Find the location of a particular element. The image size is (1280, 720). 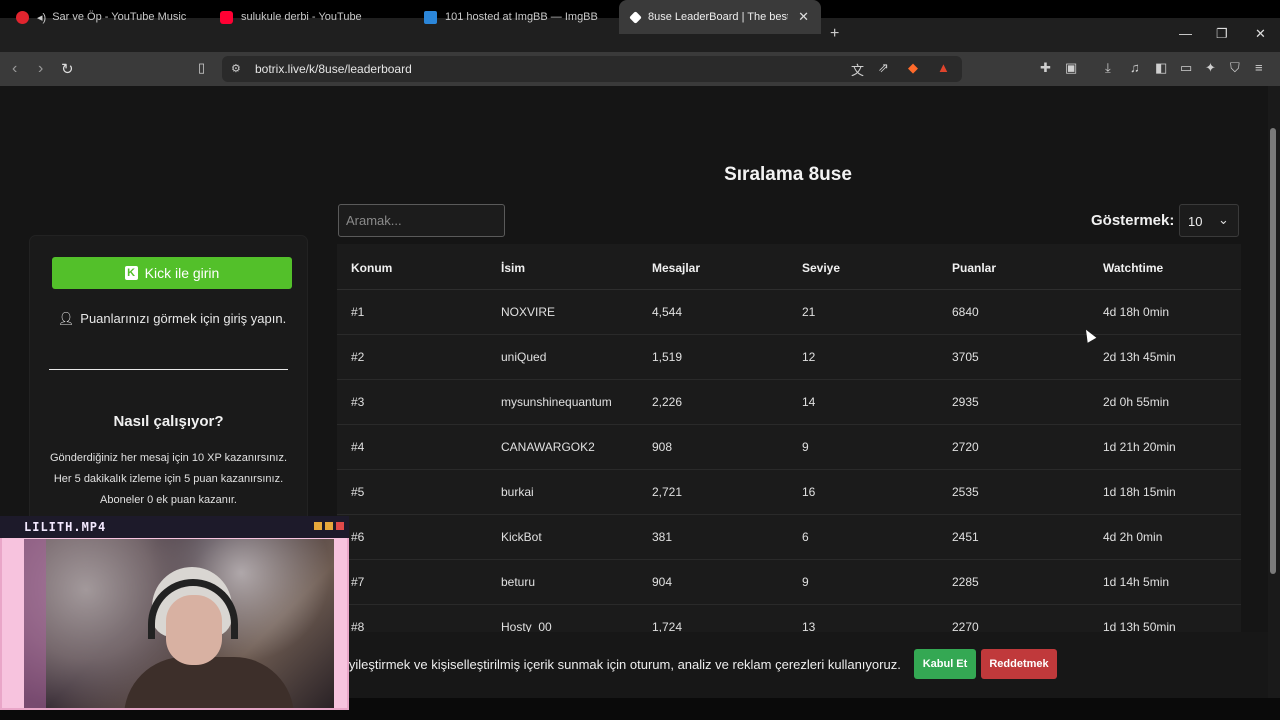

cell-name: NOXVIRE is located at coordinates (528, 312).